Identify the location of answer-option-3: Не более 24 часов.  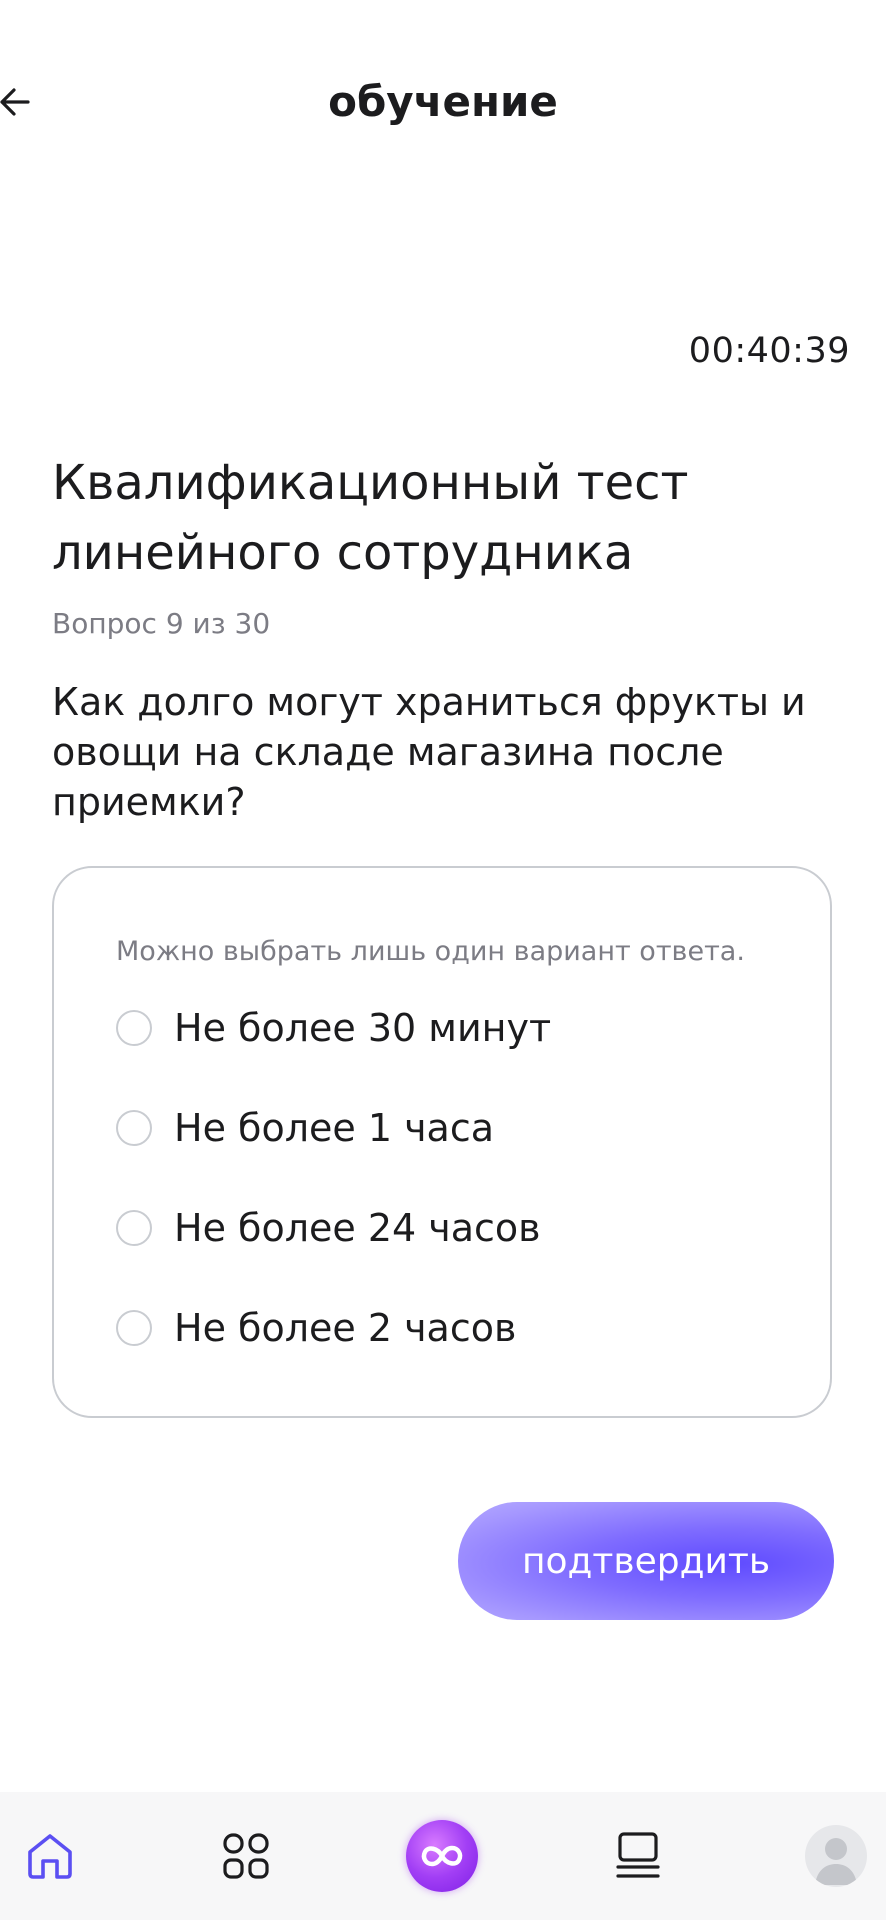
(328, 1228).